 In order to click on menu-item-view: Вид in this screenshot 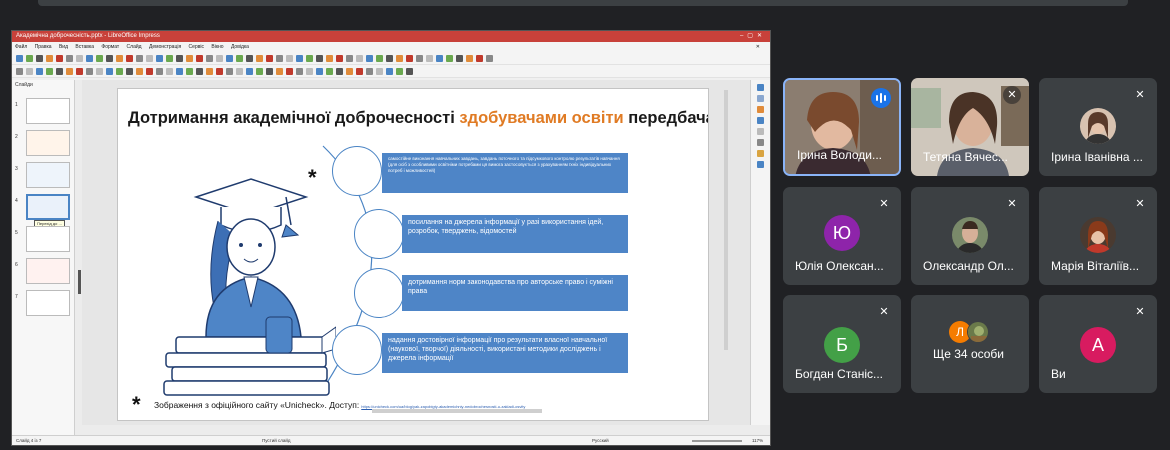, I will do `click(63, 47)`.